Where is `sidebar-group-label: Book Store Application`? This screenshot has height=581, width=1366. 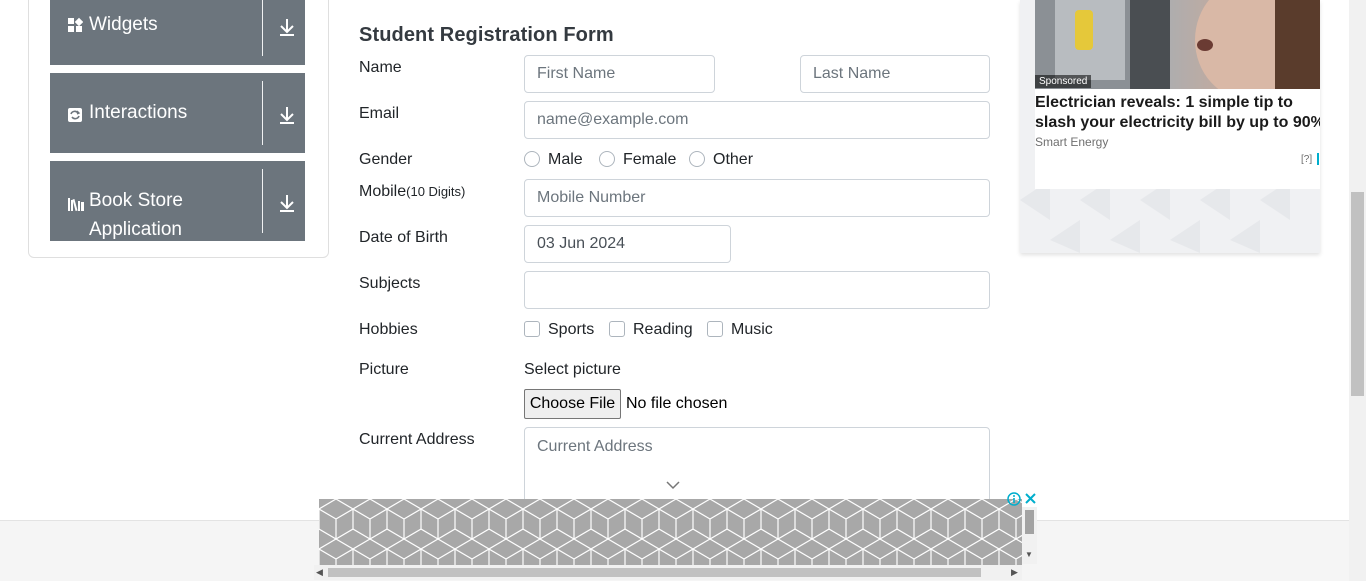 sidebar-group-label: Book Store Application is located at coordinates (136, 215).